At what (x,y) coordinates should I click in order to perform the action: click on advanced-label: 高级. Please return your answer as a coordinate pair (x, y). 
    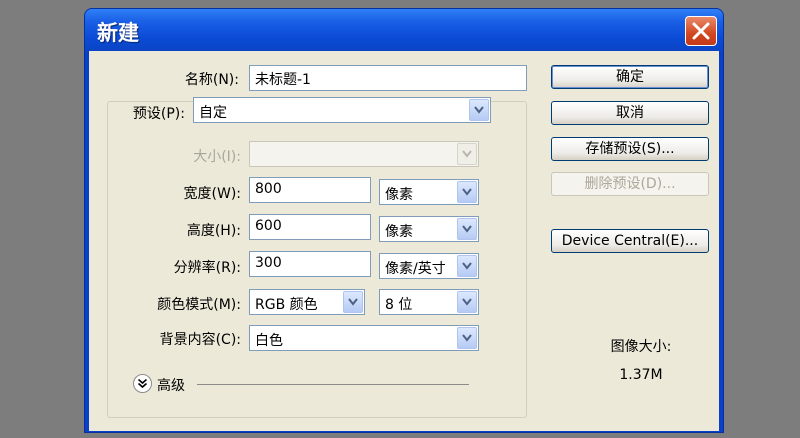
    Looking at the image, I should click on (171, 386).